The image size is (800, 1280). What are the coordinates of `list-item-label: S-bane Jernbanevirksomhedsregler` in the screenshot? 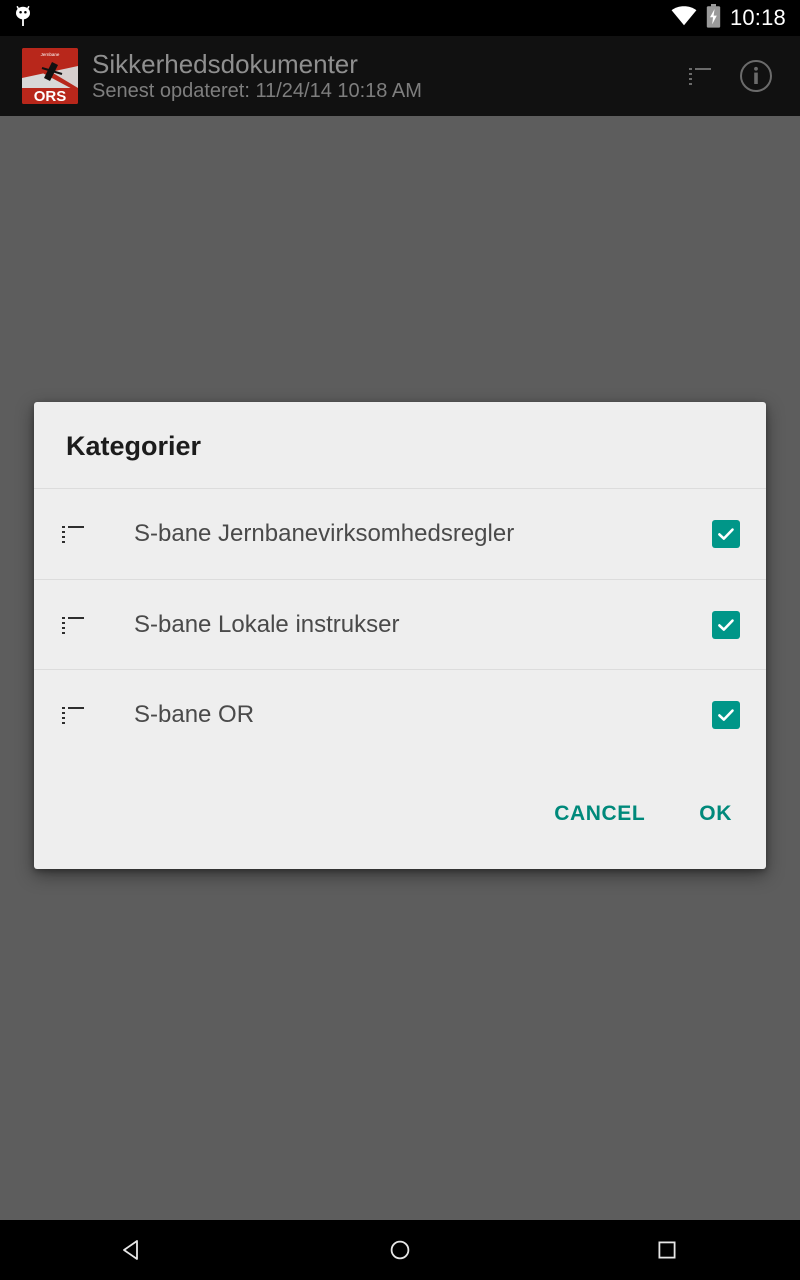 It's located at (324, 533).